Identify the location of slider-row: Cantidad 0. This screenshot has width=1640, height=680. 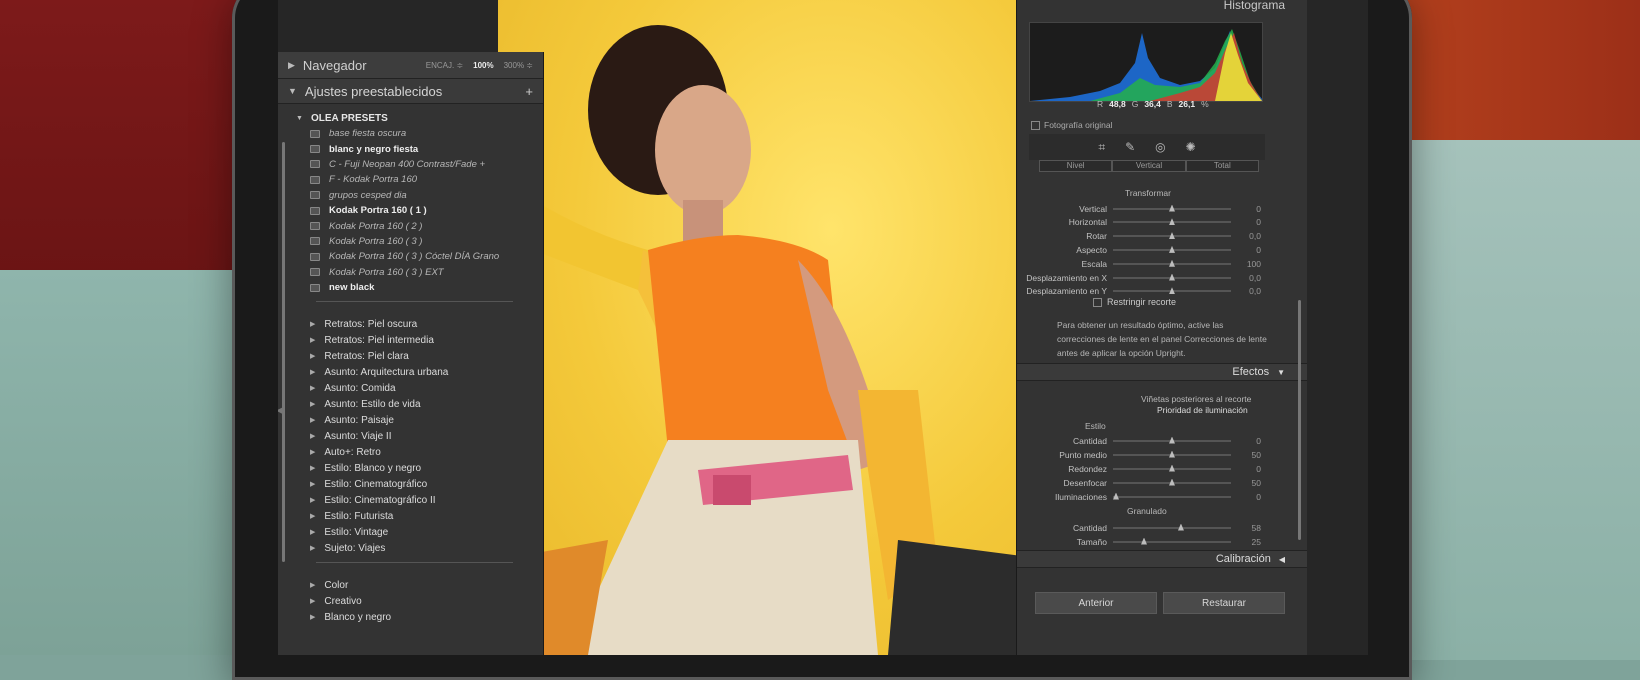
(1146, 440).